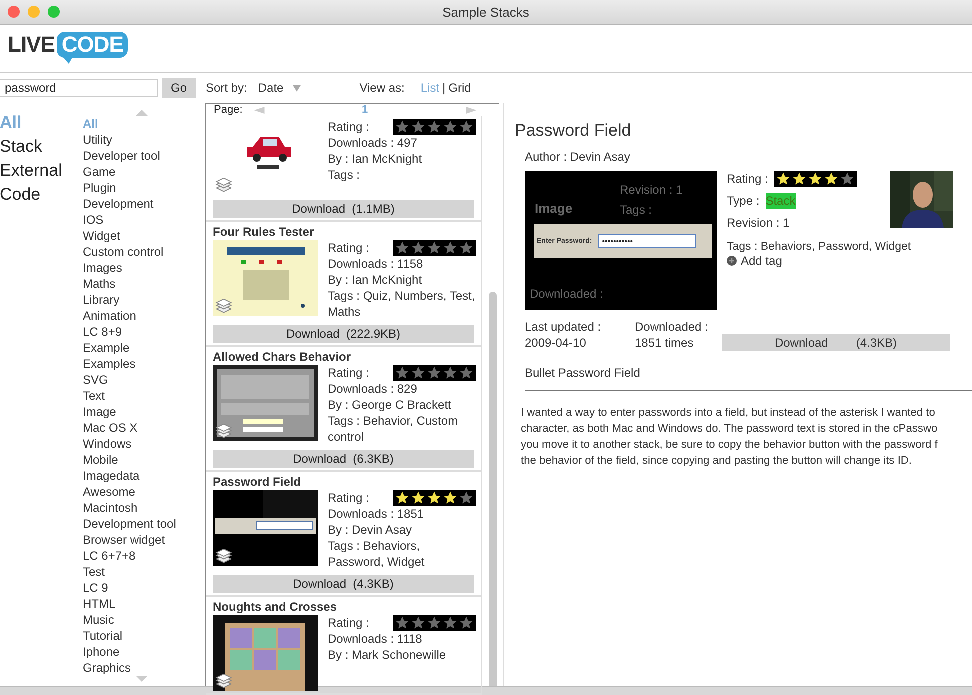  I want to click on minimize-button, so click(34, 12).